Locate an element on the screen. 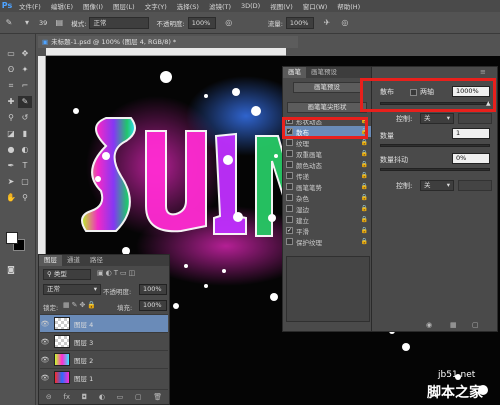 This screenshot has width=500, height=405. brush-setting-wet-edges: 湿边 🔒 is located at coordinates (327, 208).